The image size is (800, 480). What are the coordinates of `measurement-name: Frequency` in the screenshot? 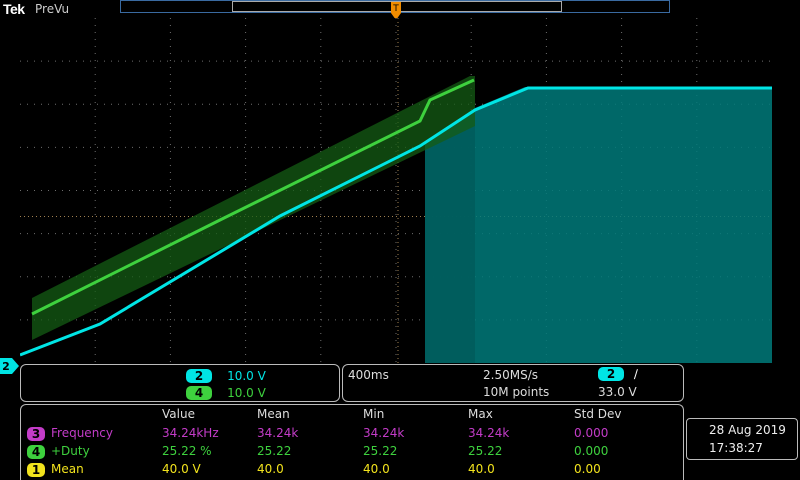 It's located at (82, 433).